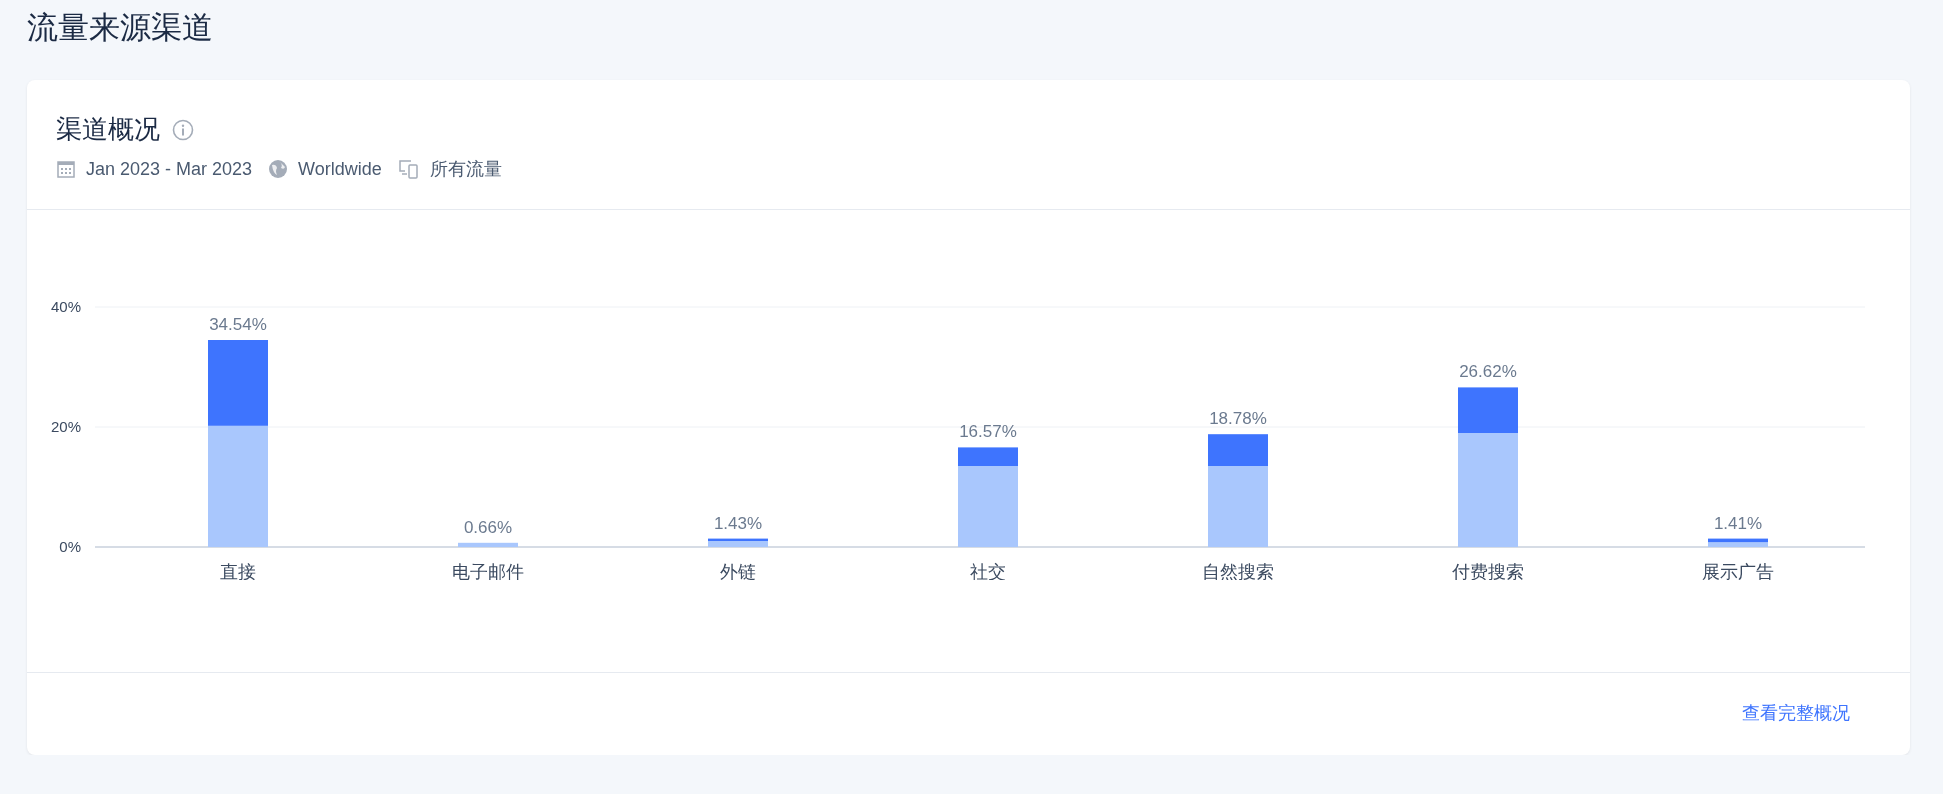  What do you see at coordinates (988, 571) in the screenshot?
I see `category-label: 社交` at bounding box center [988, 571].